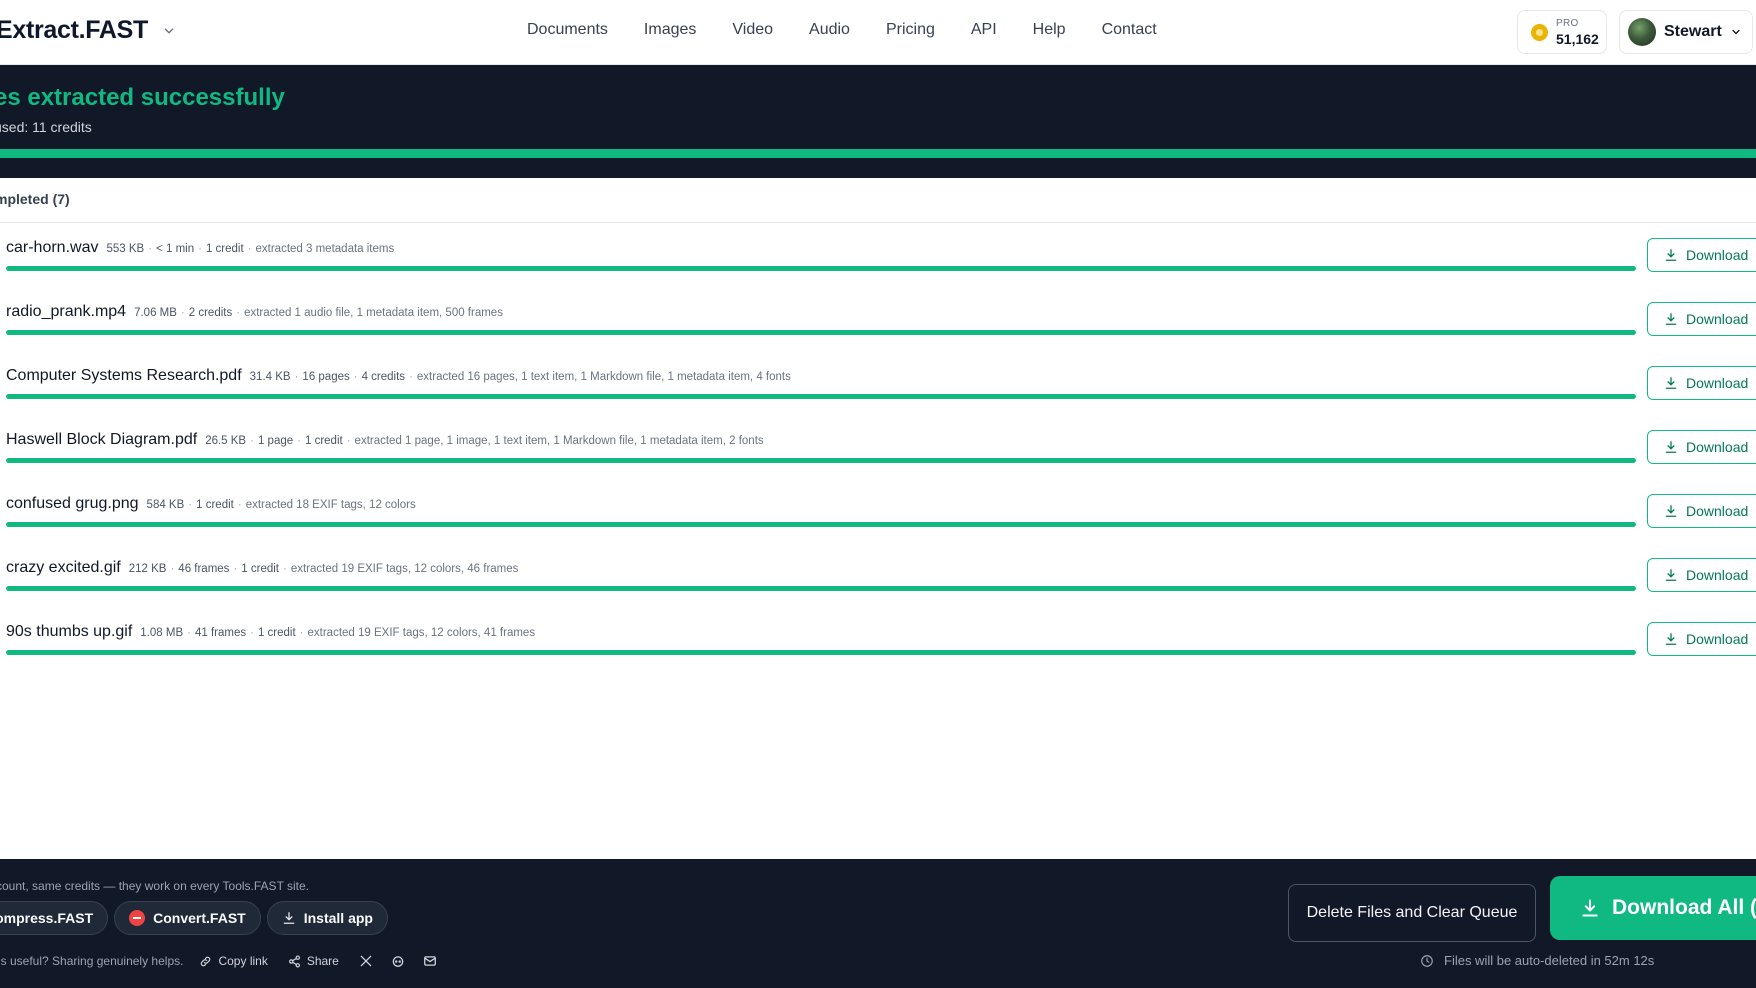 The image size is (1756, 988). Describe the element at coordinates (1412, 913) in the screenshot. I see `delete-files-clear-queue-button: Delete Files and Clear Queue` at that location.